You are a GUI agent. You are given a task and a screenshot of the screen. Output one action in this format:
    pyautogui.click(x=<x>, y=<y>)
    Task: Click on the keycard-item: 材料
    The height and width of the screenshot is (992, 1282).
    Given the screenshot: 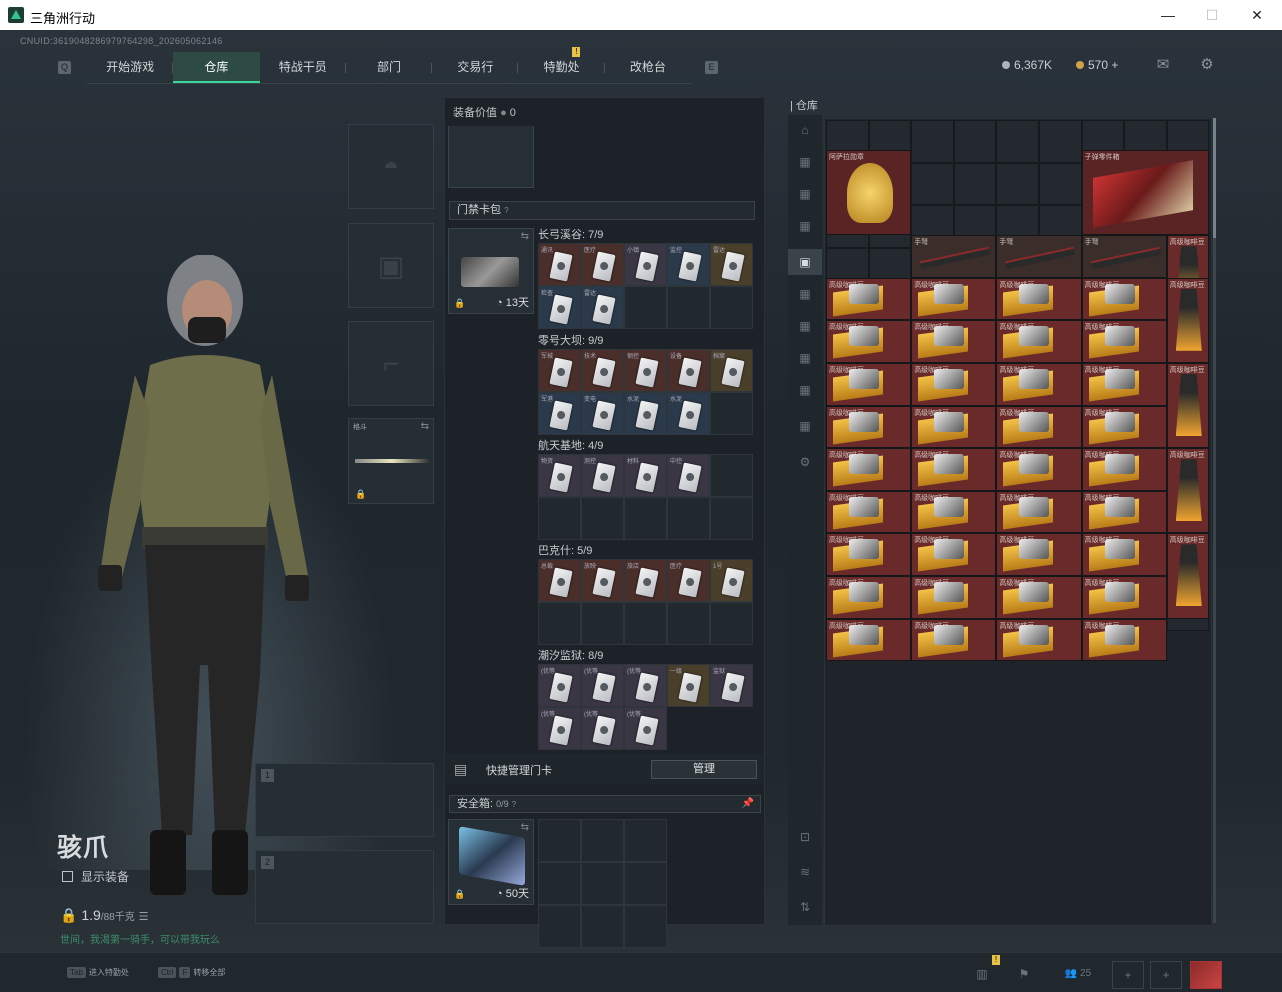 What is the action you would take?
    pyautogui.click(x=645, y=475)
    